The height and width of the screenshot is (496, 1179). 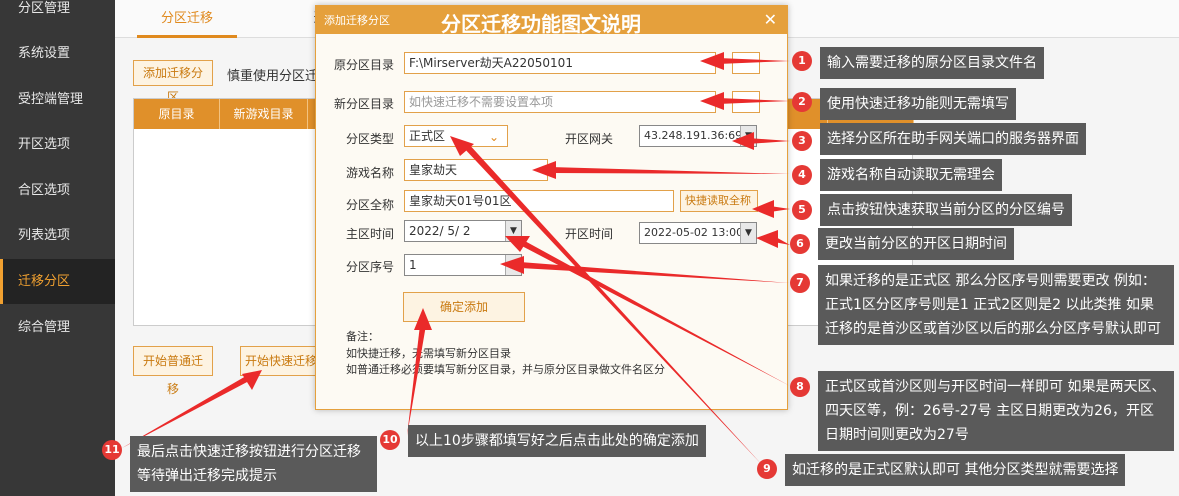 What do you see at coordinates (357, 20) in the screenshot?
I see `dialog-title: 添加迁移分区` at bounding box center [357, 20].